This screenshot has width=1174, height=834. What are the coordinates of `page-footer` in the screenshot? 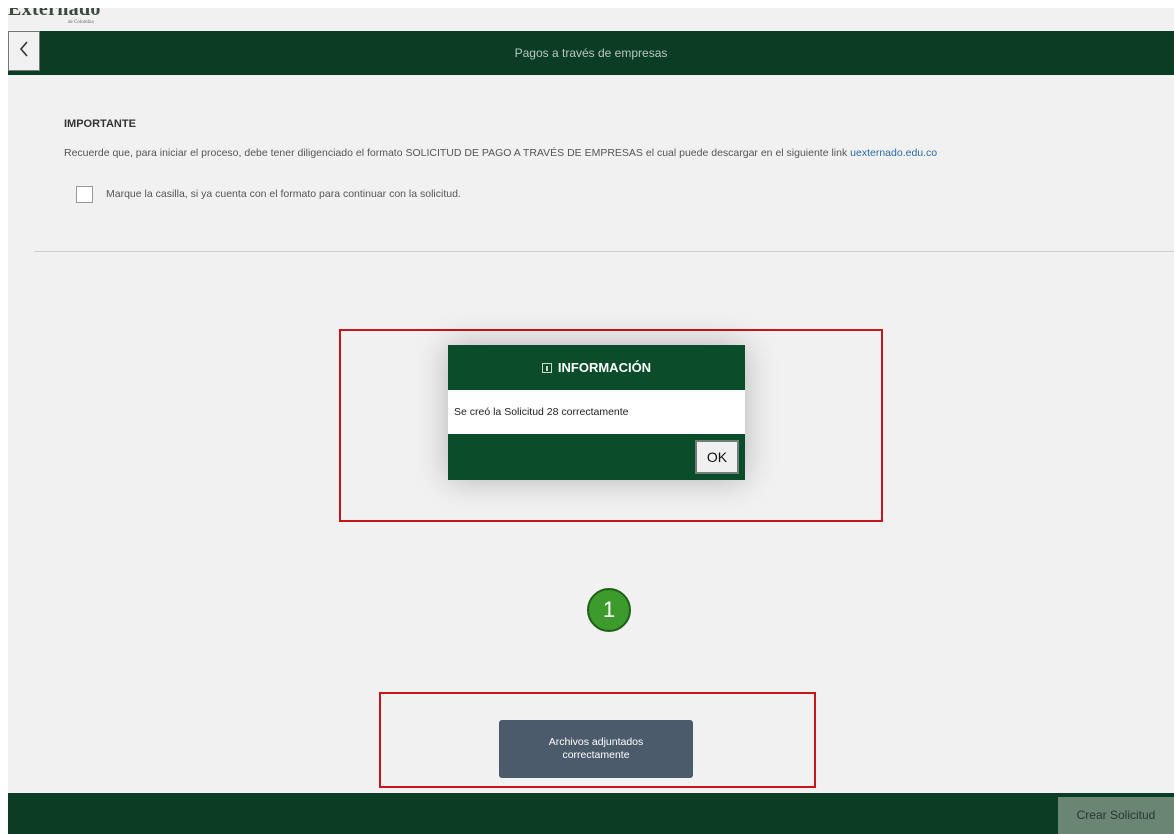 It's located at (591, 813).